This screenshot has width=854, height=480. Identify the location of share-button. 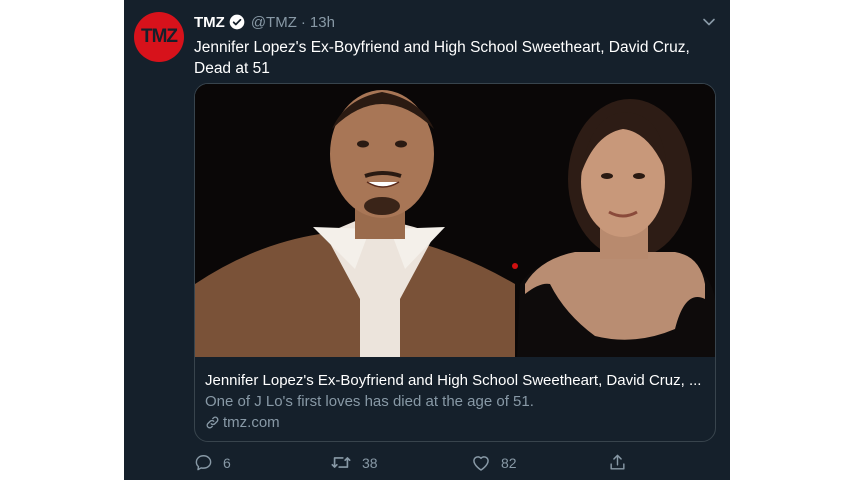
(622, 462).